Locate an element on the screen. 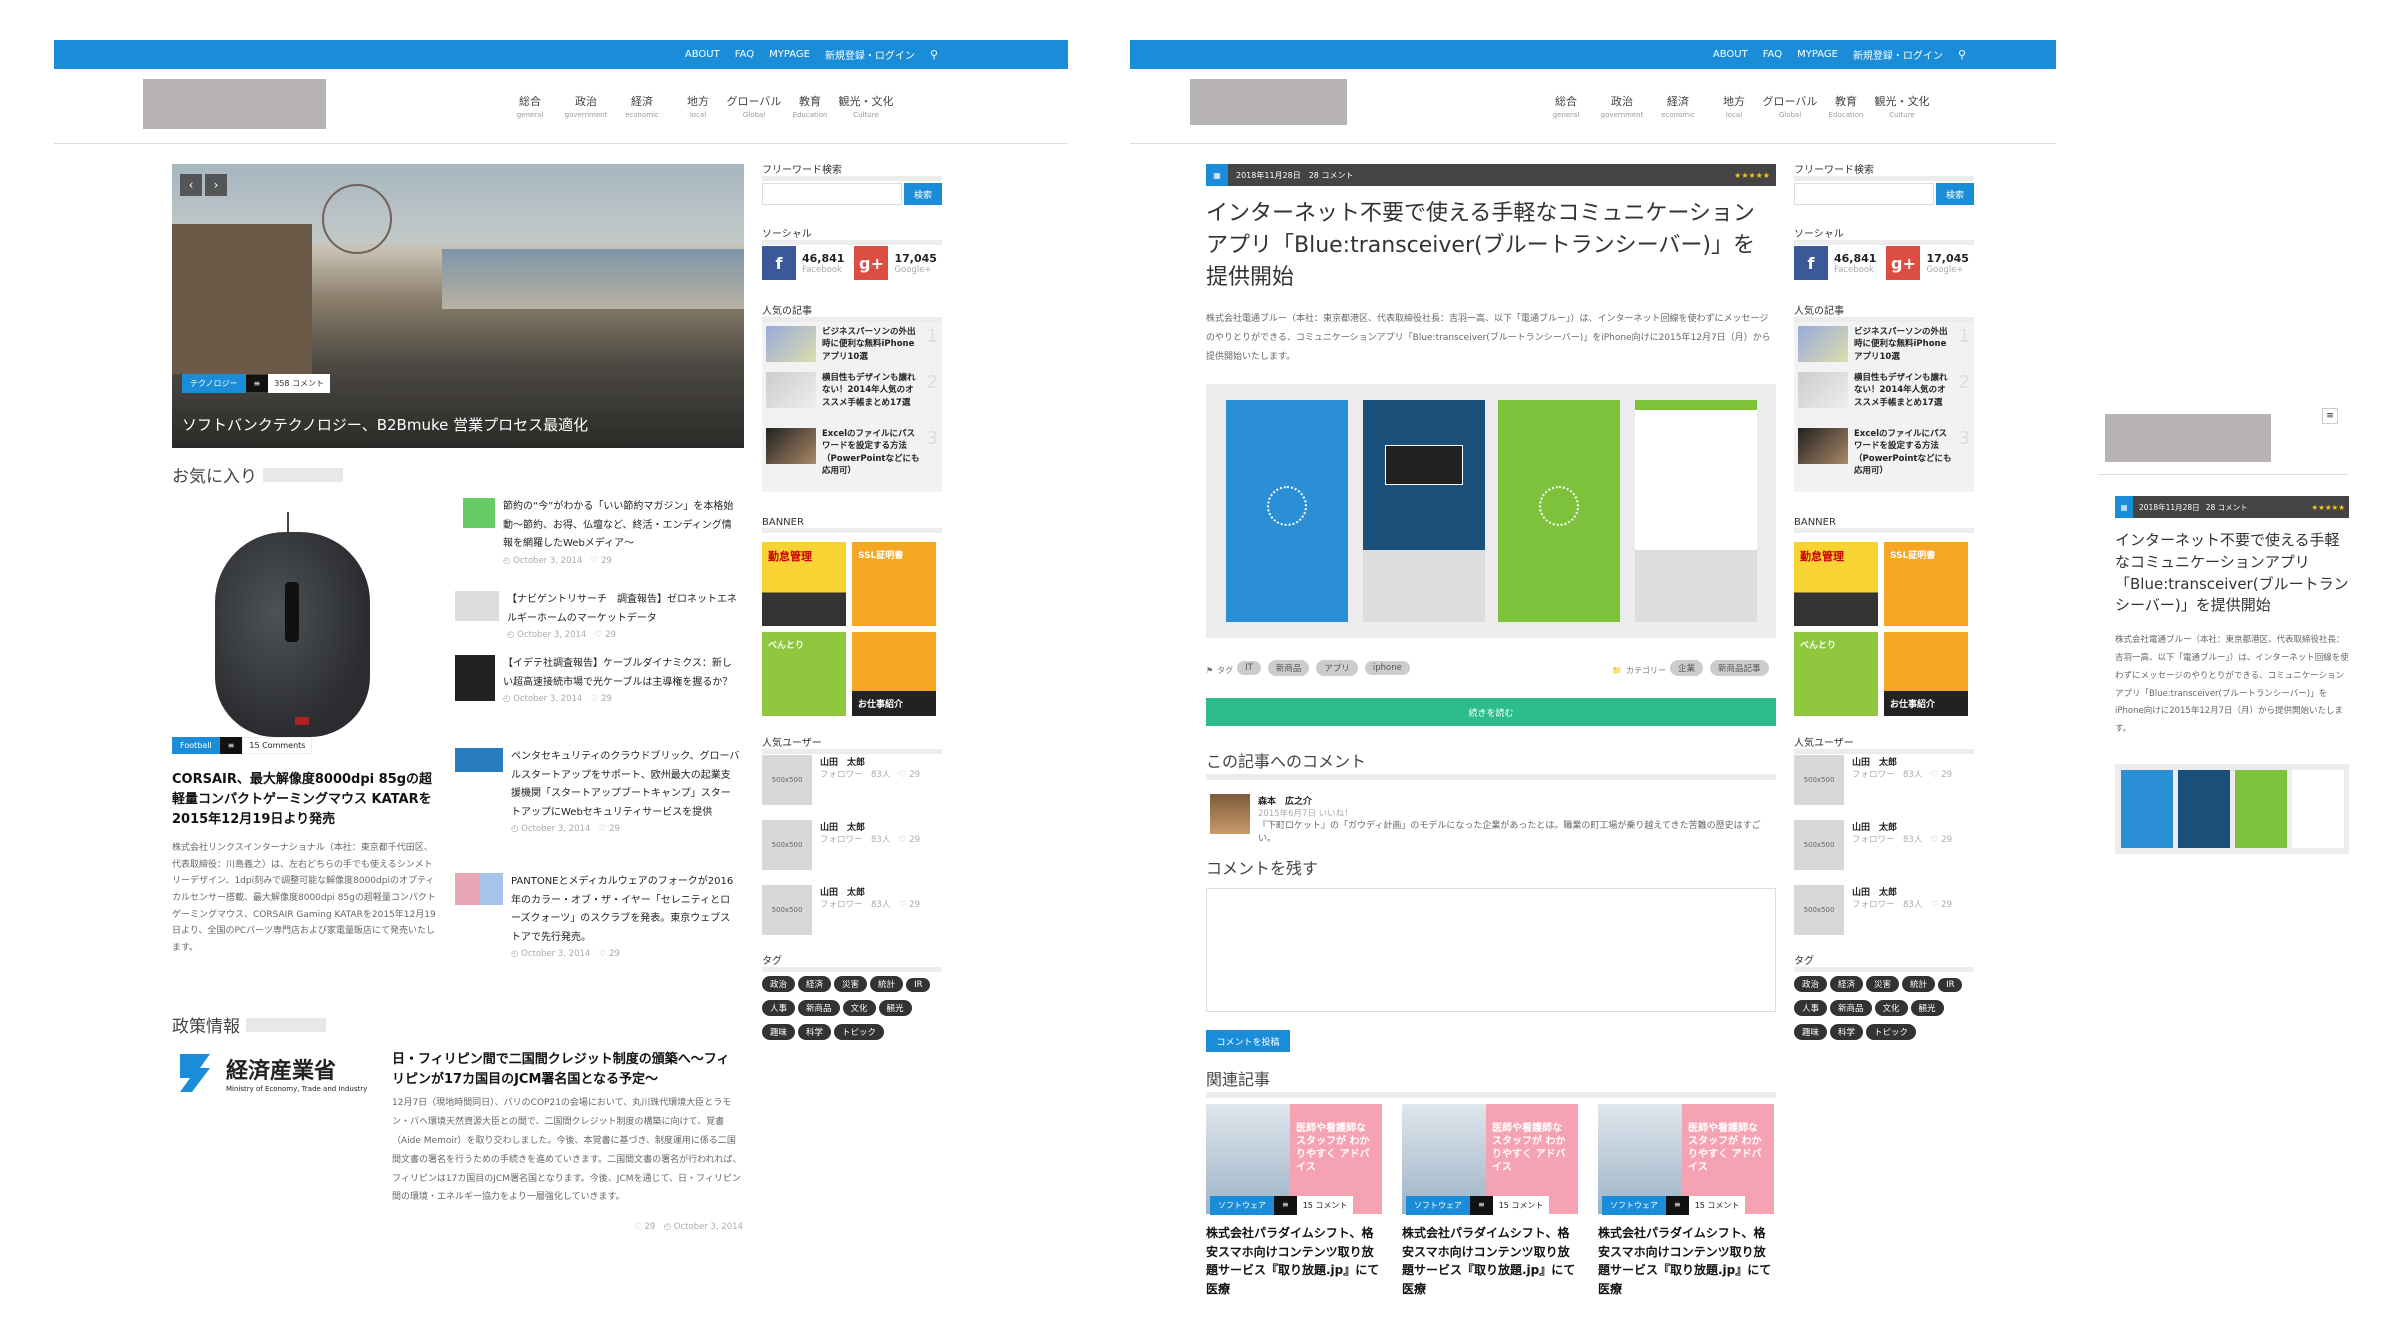 The height and width of the screenshot is (1333, 2400). hero-category: テクノロジー is located at coordinates (214, 383).